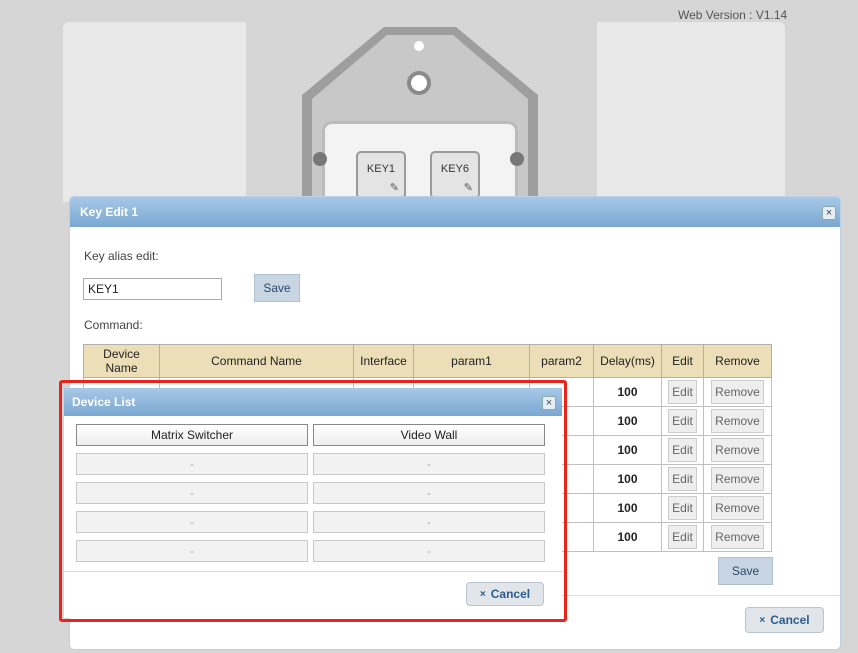 The image size is (858, 653). I want to click on plate-hole-small, so click(419, 46).